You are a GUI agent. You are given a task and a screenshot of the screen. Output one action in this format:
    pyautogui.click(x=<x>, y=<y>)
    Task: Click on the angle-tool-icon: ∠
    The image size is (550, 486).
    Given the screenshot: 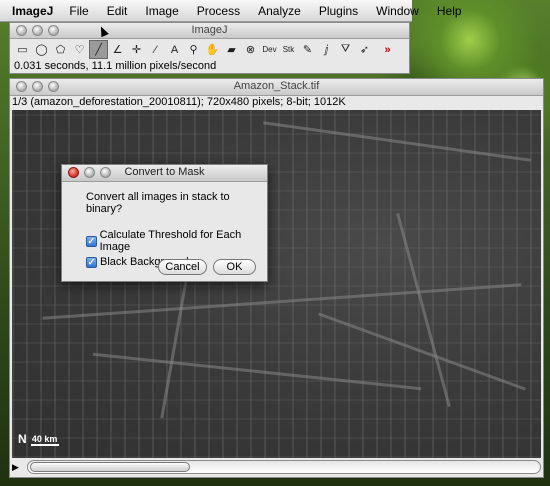 What is the action you would take?
    pyautogui.click(x=117, y=49)
    